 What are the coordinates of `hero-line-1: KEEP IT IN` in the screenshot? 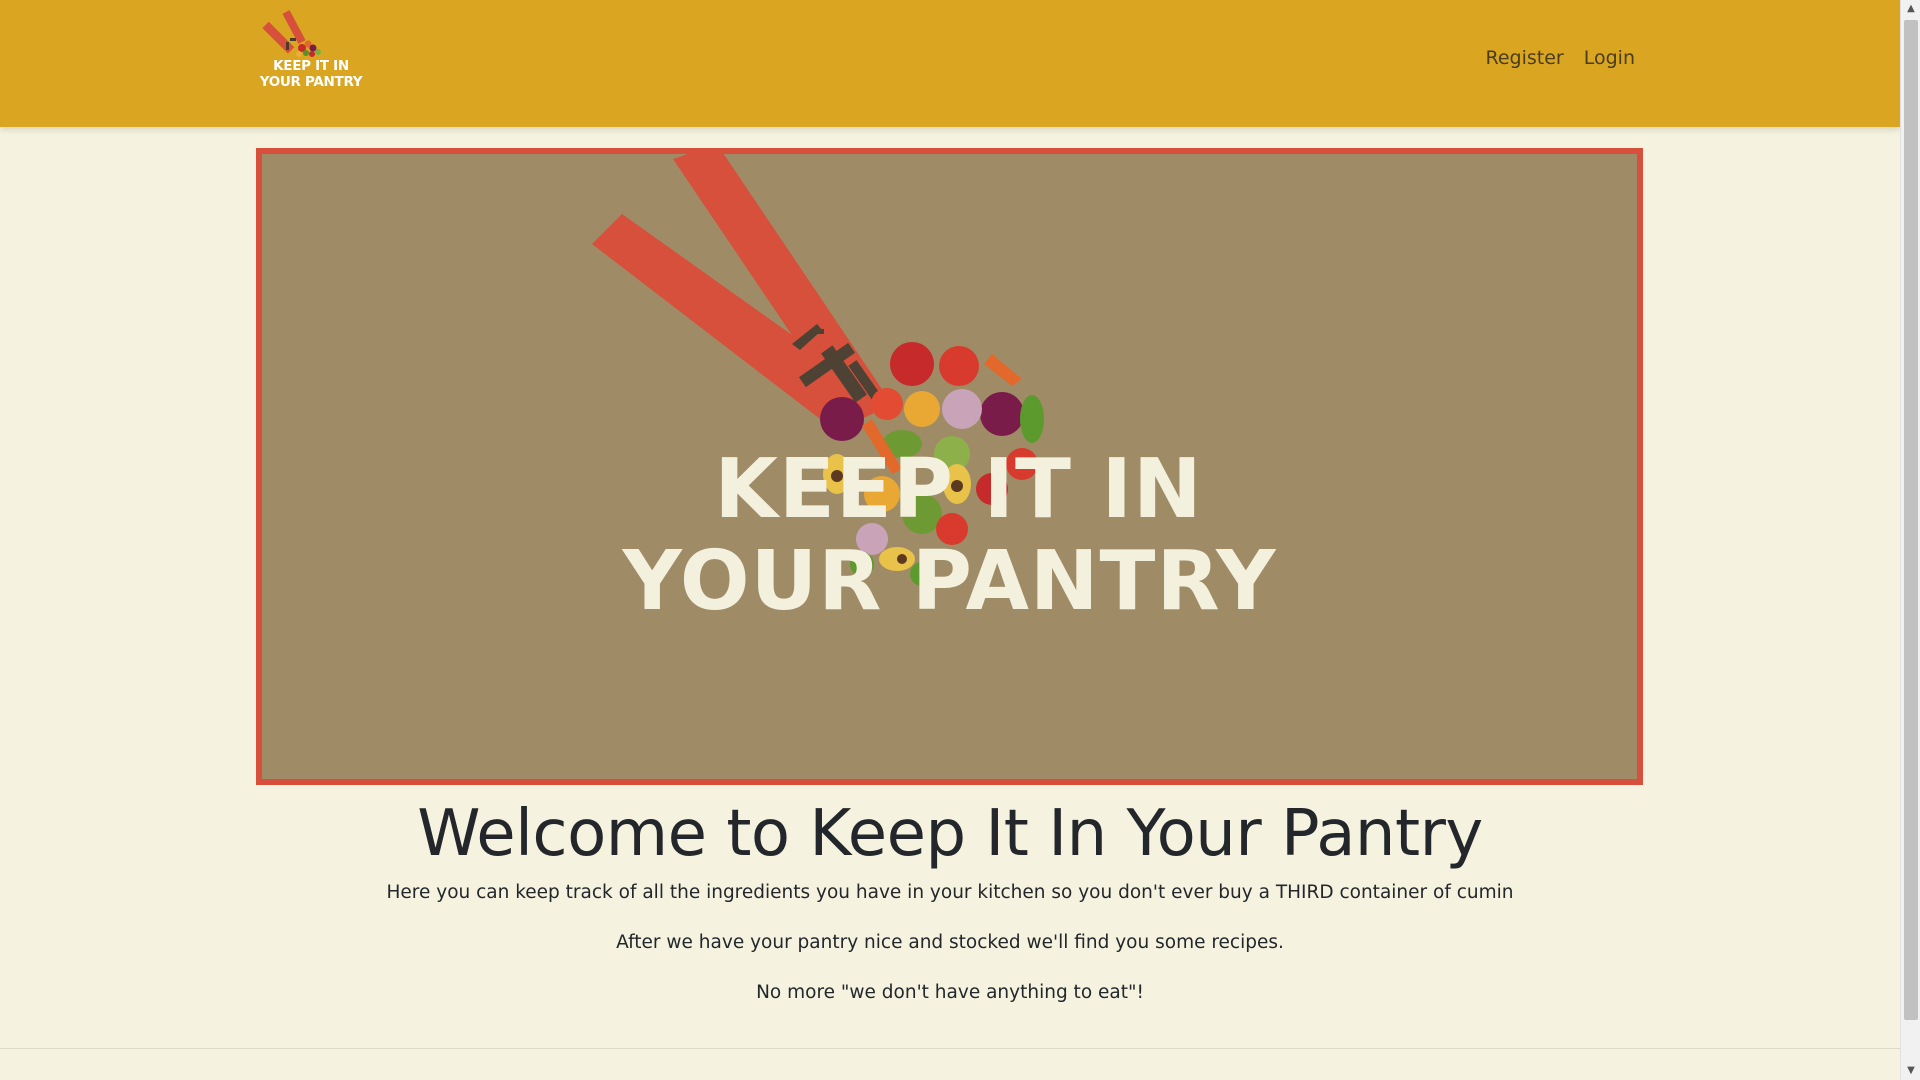 It's located at (958, 489).